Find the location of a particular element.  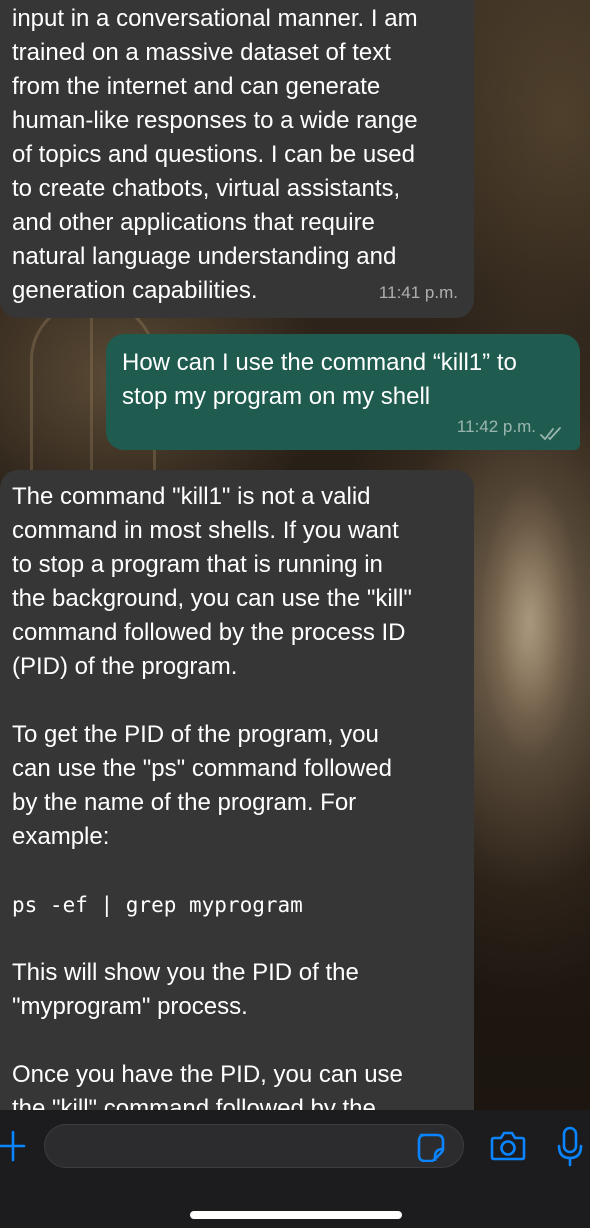

message-line: and other applications that require is located at coordinates (193, 222).